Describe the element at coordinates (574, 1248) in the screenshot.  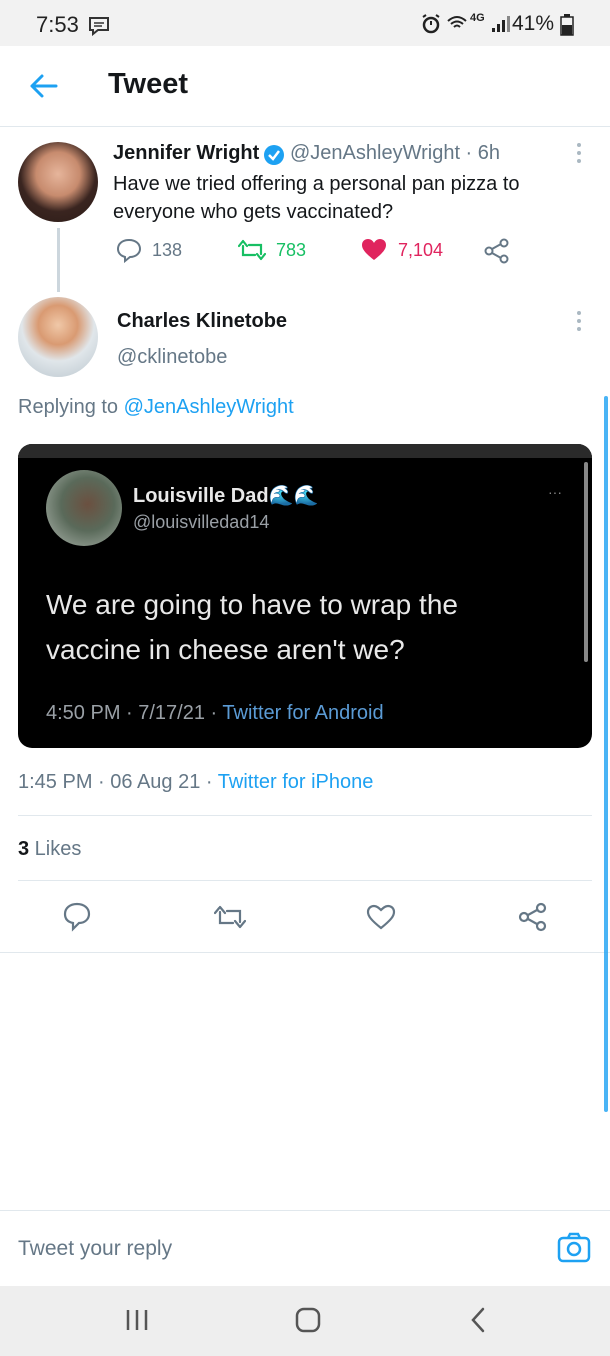
I see `camera-icon` at that location.